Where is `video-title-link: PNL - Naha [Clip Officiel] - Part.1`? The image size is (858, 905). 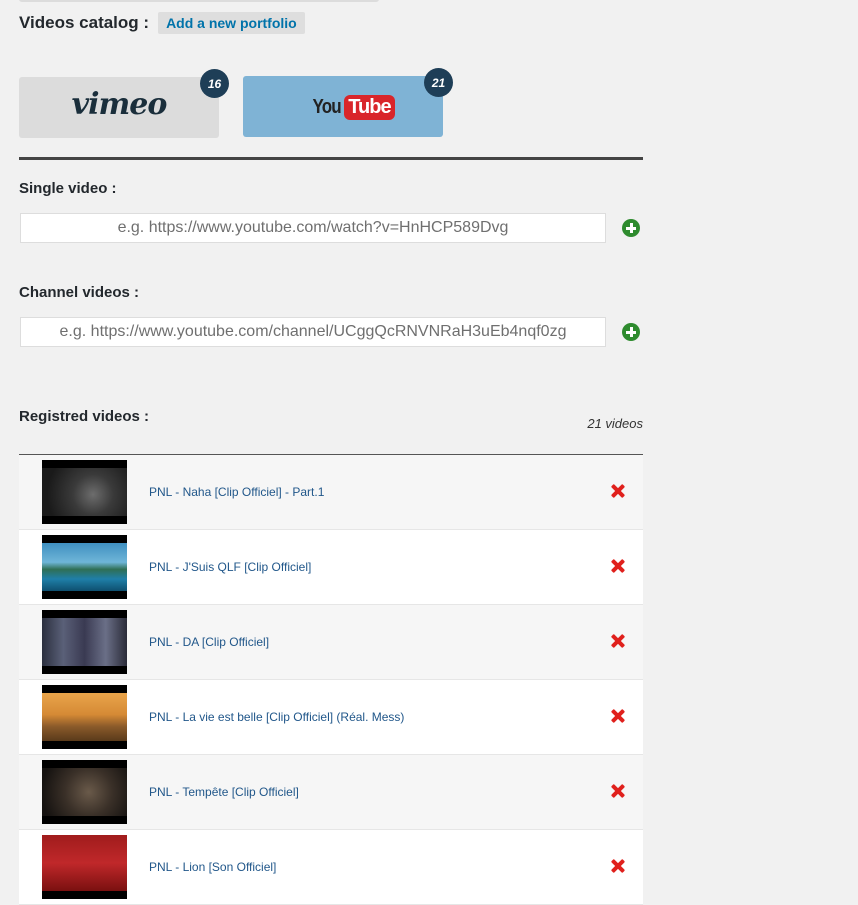
video-title-link: PNL - Naha [Clip Officiel] - Part.1 is located at coordinates (236, 492).